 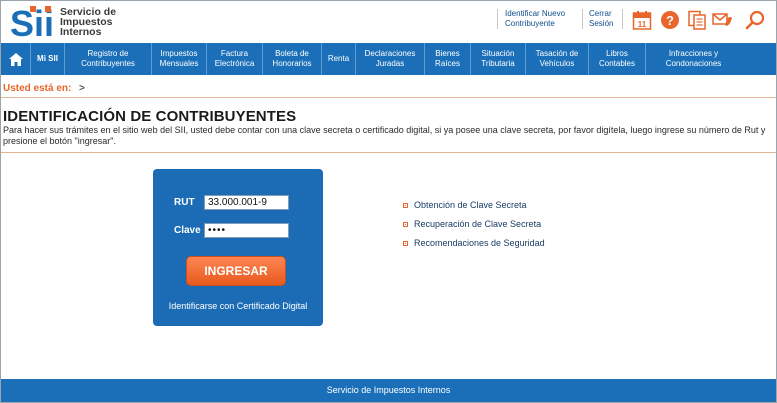 What do you see at coordinates (37, 88) in the screenshot?
I see `breadcrumb-label: Usted está en:` at bounding box center [37, 88].